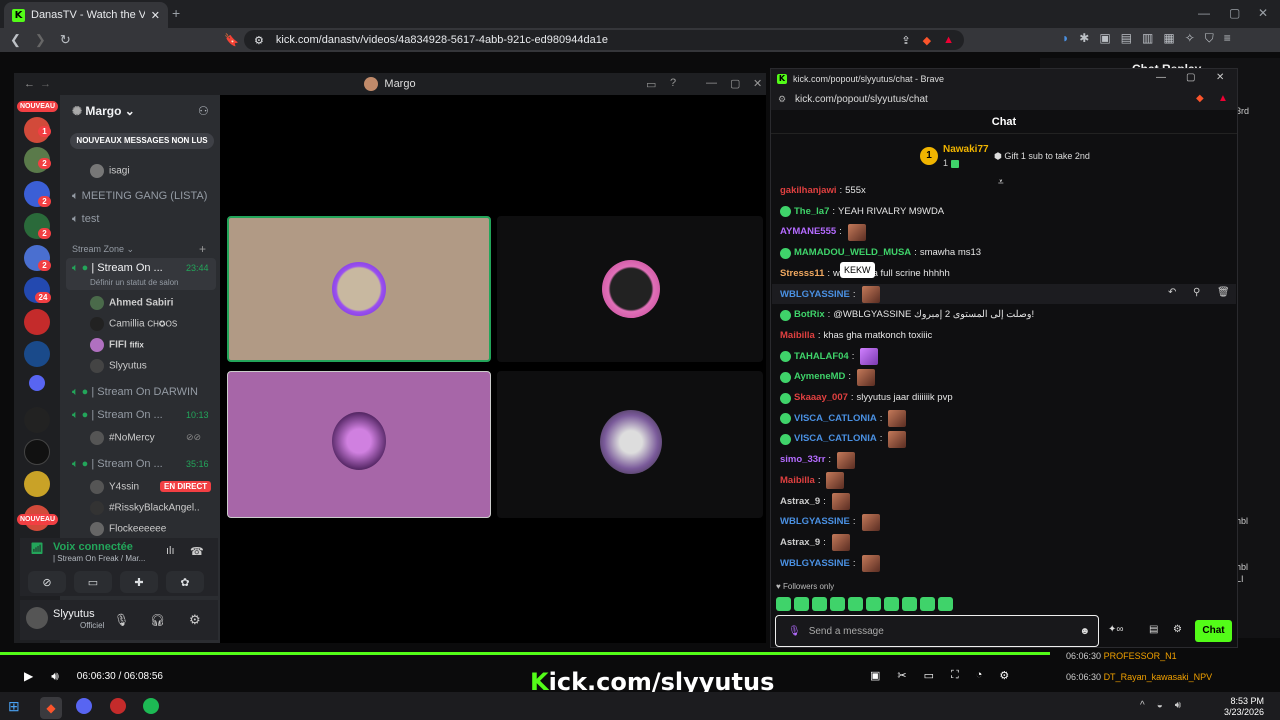  What do you see at coordinates (929, 675) in the screenshot?
I see `theater-icon: ▭` at bounding box center [929, 675].